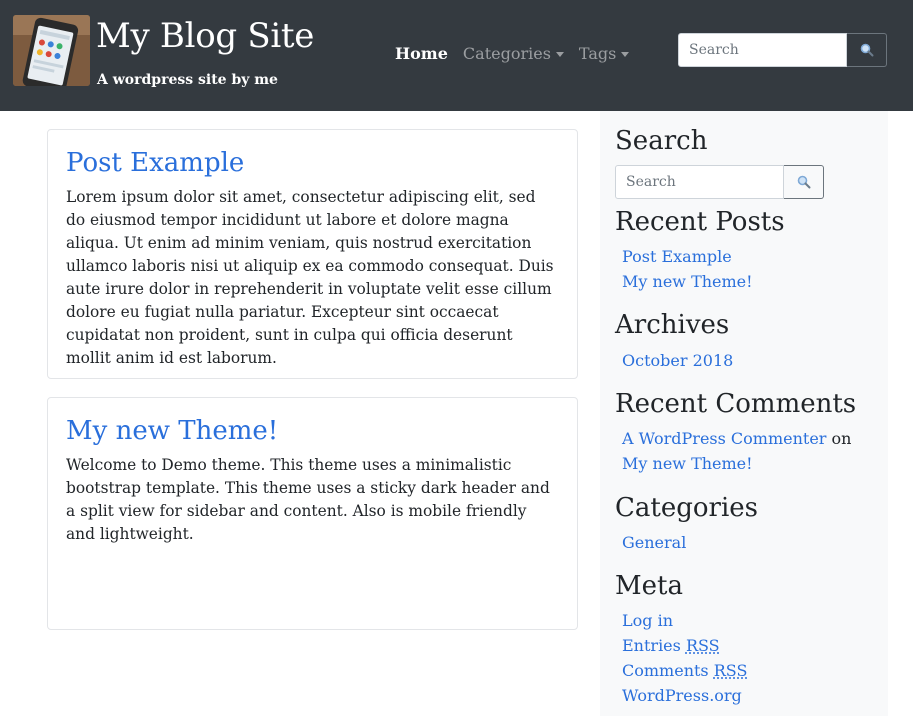 The height and width of the screenshot is (716, 913). What do you see at coordinates (312, 431) in the screenshot?
I see `post-title-link: My new Theme!` at bounding box center [312, 431].